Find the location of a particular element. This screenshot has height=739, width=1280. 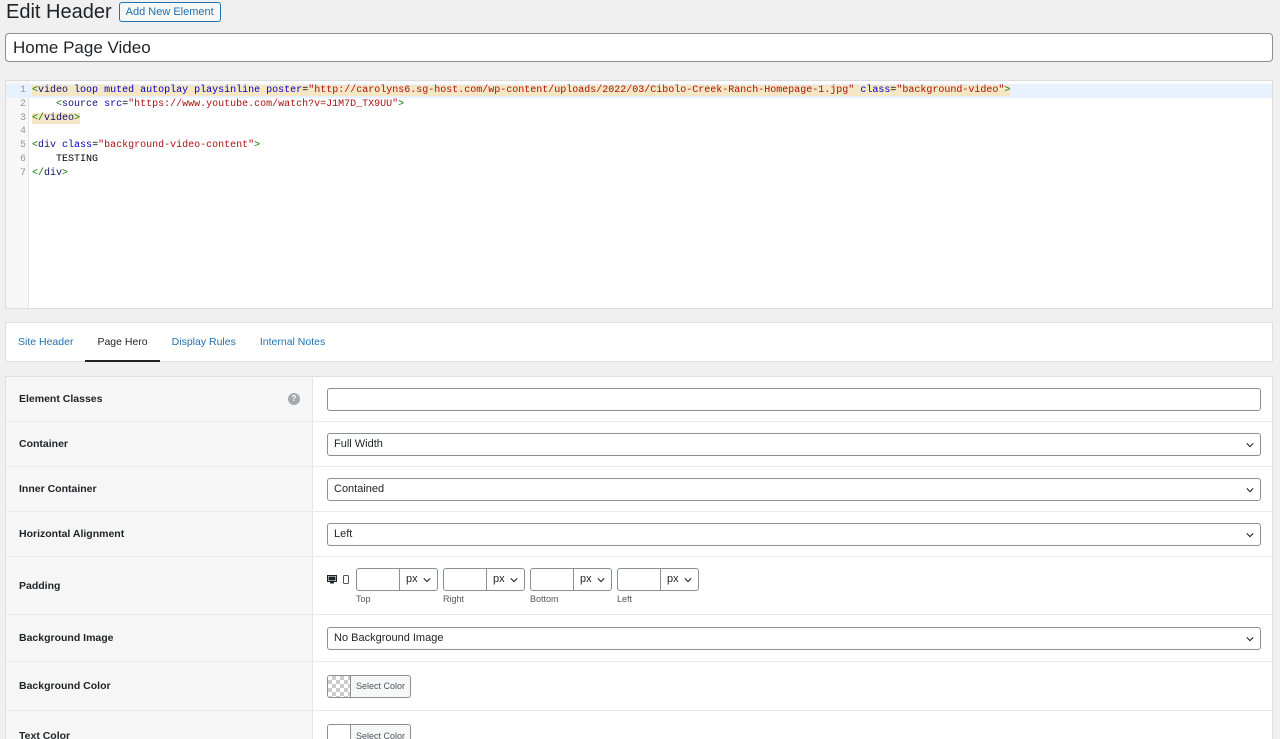

element-title-input is located at coordinates (639, 47).